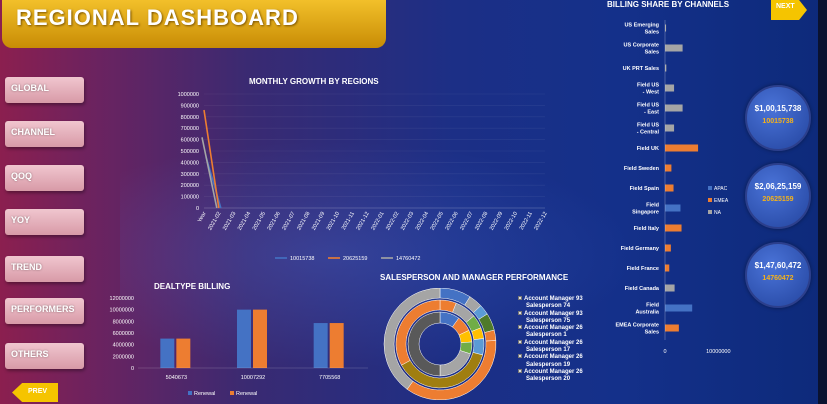  What do you see at coordinates (641, 46) in the screenshot?
I see `category-label: US Corporate` at bounding box center [641, 46].